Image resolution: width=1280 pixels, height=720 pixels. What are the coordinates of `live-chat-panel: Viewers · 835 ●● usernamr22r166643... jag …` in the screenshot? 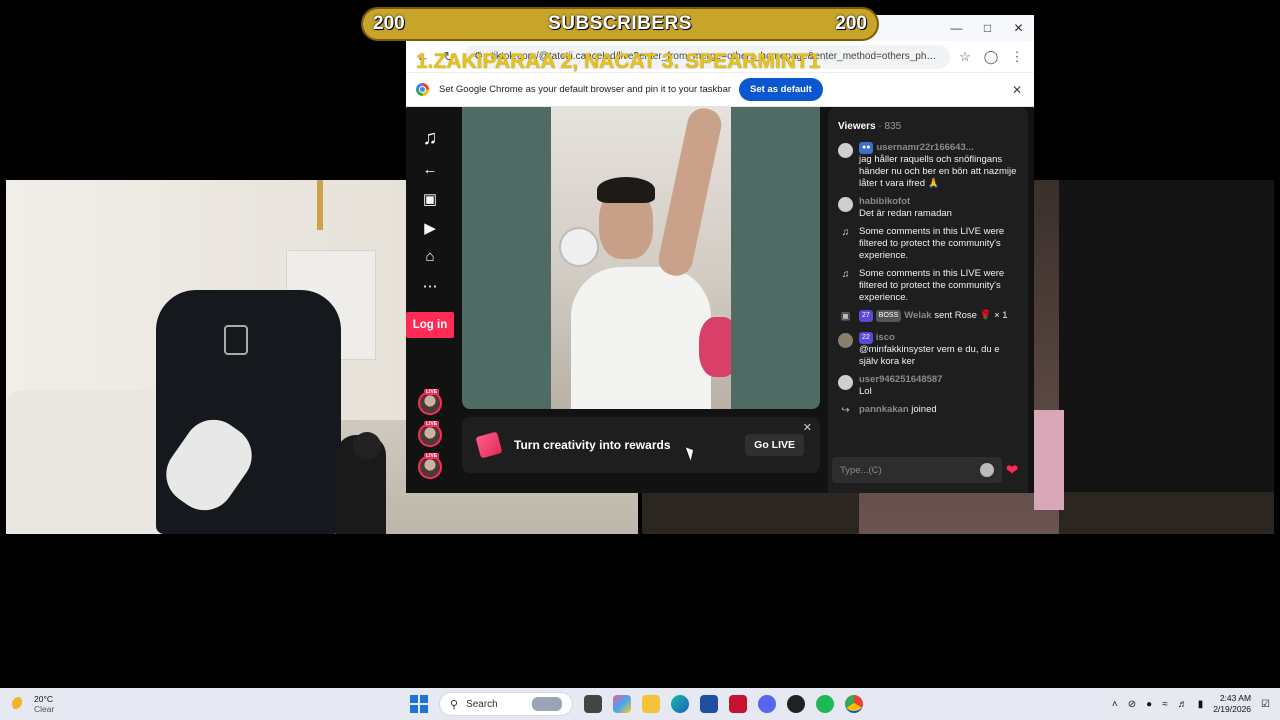 It's located at (928, 300).